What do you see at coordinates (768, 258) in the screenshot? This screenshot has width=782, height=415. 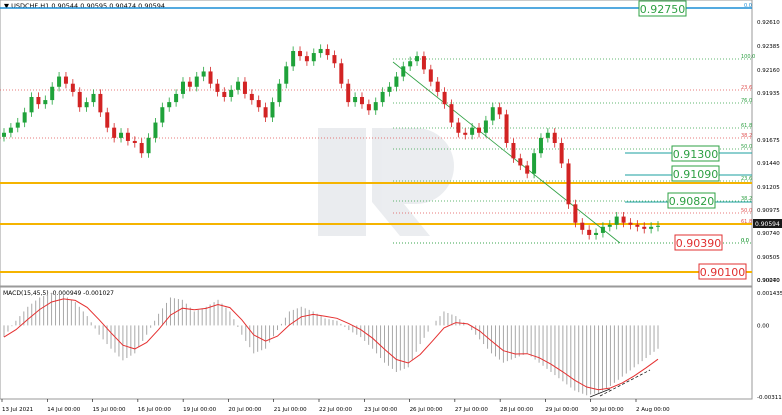 I see `price-tick-label: 0.90505` at bounding box center [768, 258].